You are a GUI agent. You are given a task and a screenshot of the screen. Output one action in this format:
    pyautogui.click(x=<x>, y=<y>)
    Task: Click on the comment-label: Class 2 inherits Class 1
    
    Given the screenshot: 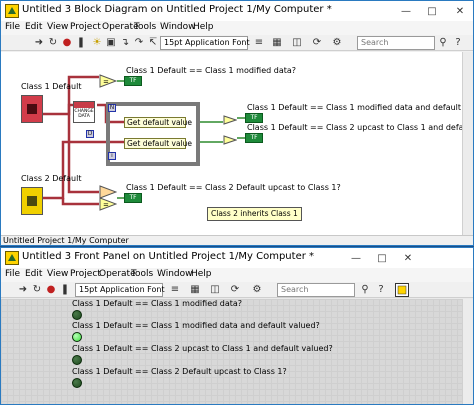 What is the action you would take?
    pyautogui.click(x=254, y=214)
    